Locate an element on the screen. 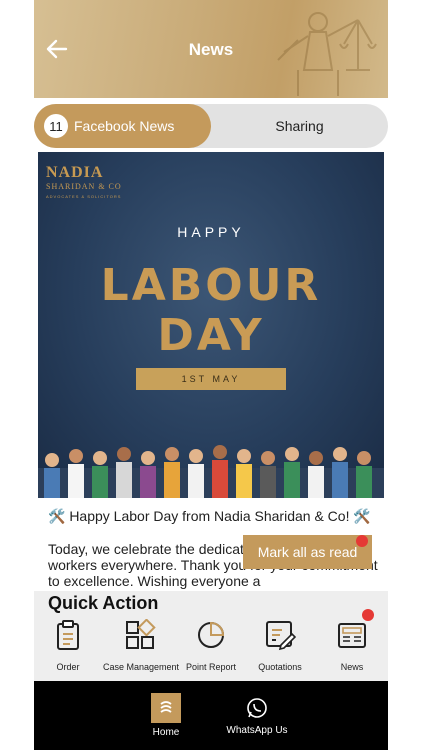  quick-action-title: Quick Action is located at coordinates (103, 603).